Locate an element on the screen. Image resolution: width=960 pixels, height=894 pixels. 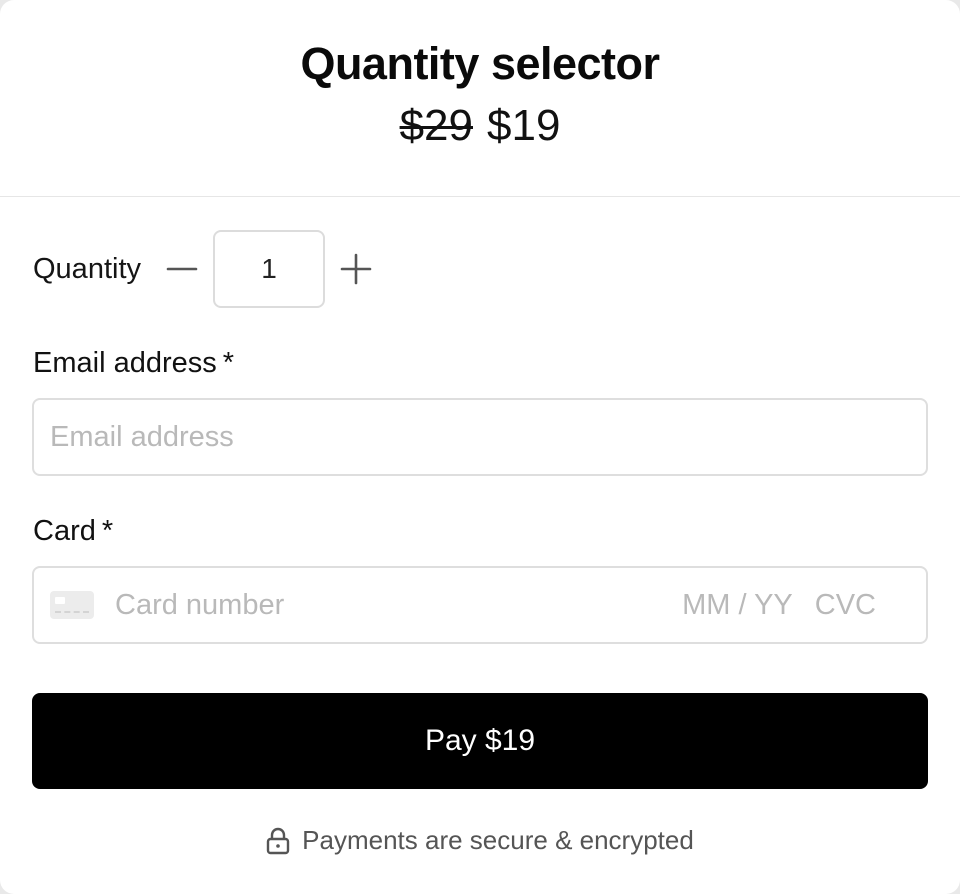
email-label: Email address * is located at coordinates (133, 363).